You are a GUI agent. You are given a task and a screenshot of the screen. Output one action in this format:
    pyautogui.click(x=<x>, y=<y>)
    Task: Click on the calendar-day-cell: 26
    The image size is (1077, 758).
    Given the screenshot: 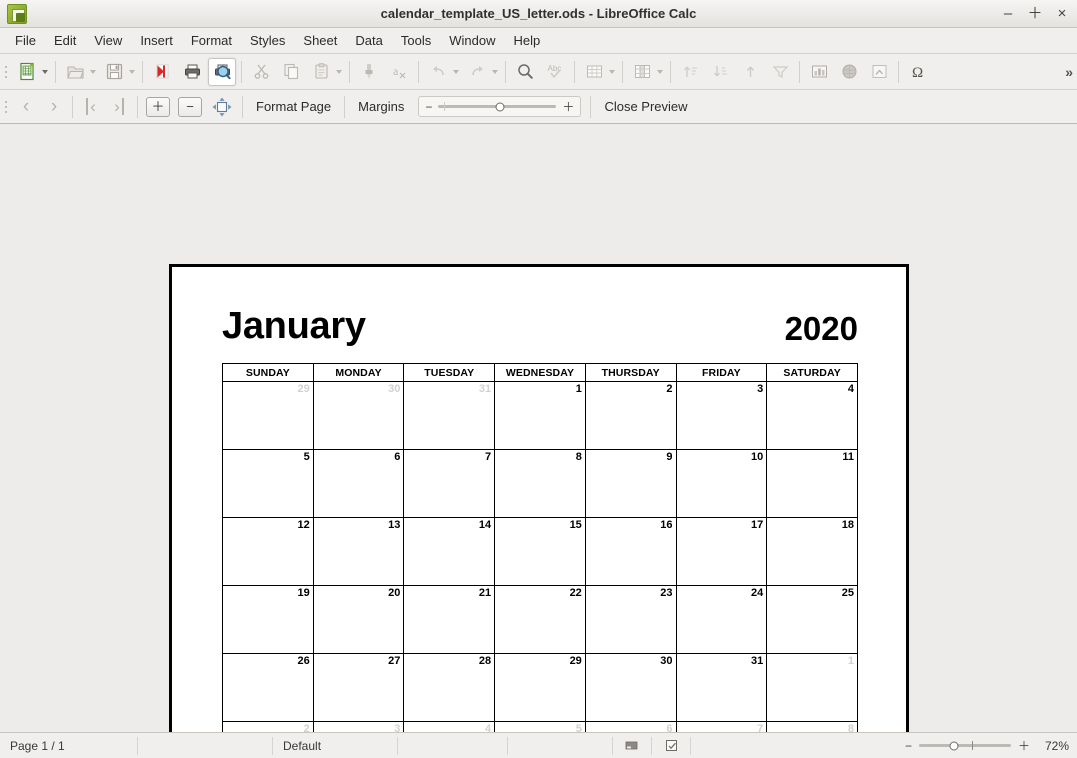 What is the action you would take?
    pyautogui.click(x=268, y=687)
    